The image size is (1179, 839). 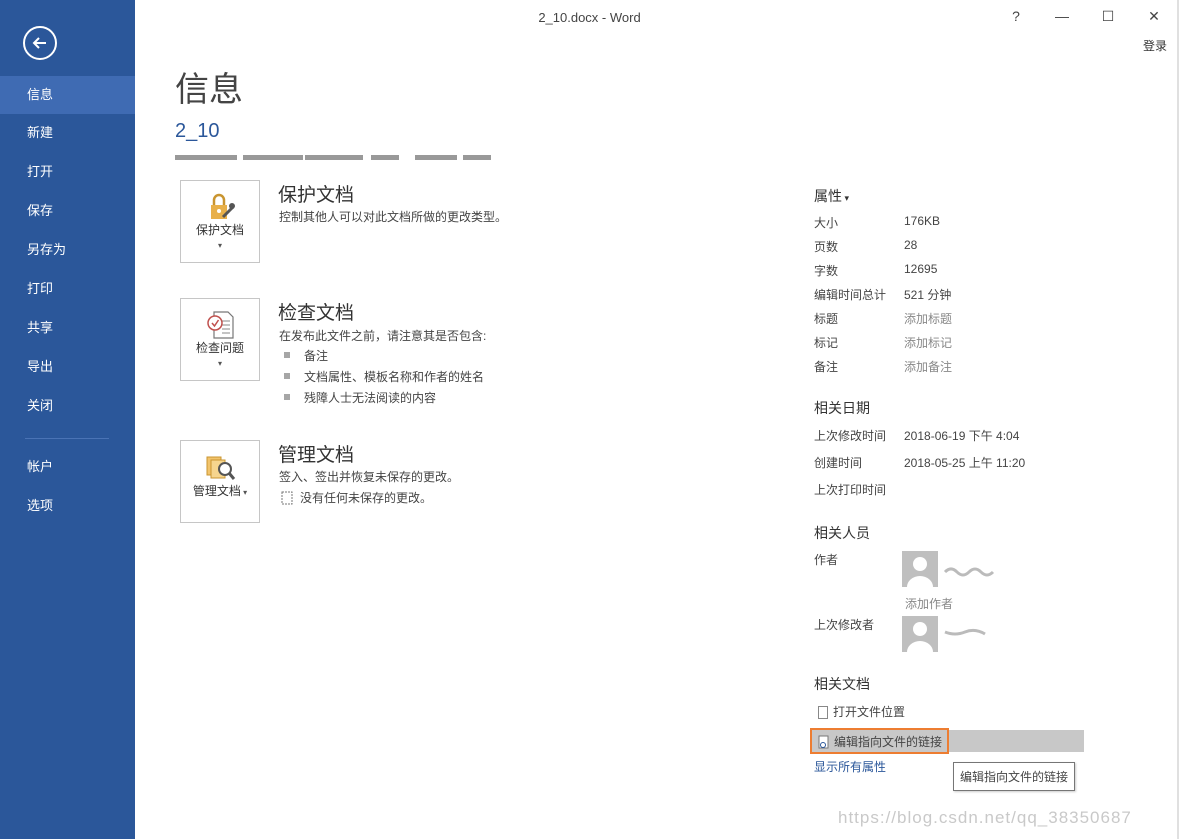 I want to click on last-modified-by-label: 上次修改者, so click(x=844, y=625).